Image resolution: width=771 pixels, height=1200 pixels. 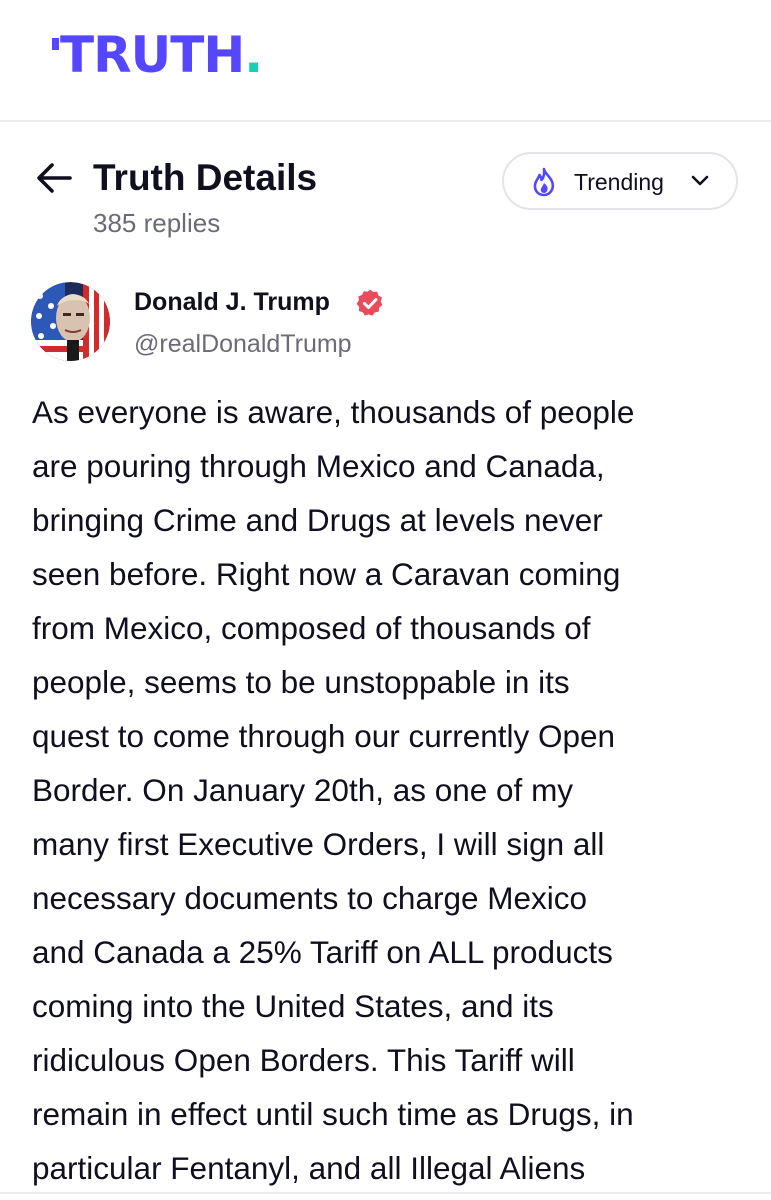 I want to click on logo-text: TRUTH, so click(x=152, y=55).